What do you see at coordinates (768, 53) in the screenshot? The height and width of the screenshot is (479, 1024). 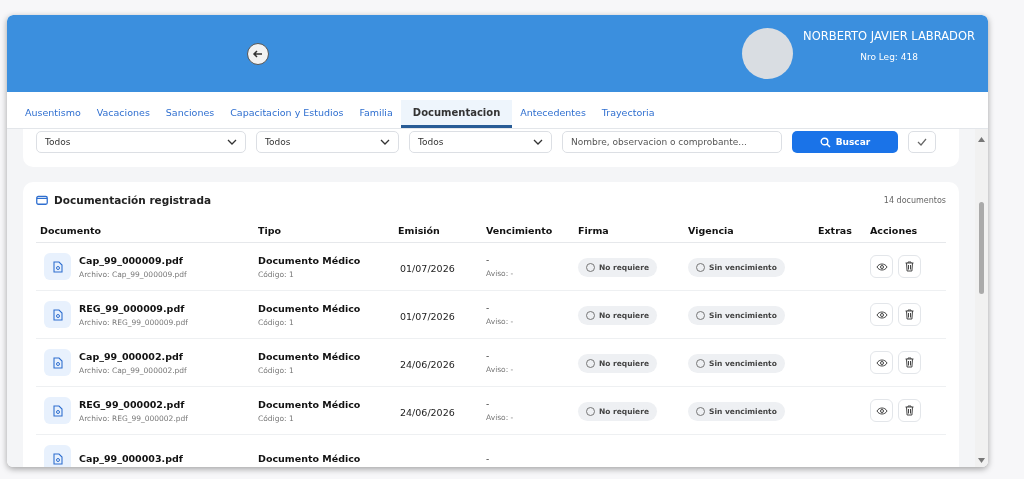 I see `avatar` at bounding box center [768, 53].